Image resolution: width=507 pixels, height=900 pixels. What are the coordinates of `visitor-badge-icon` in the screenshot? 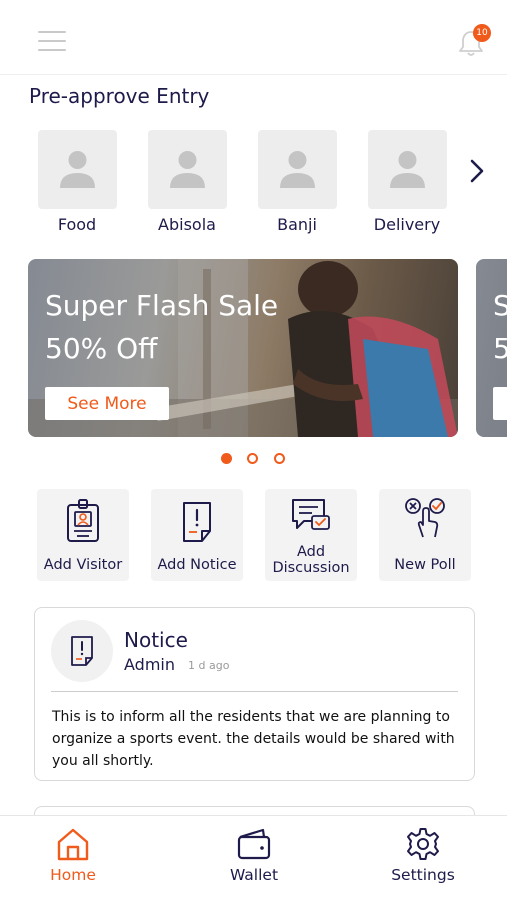 It's located at (83, 520).